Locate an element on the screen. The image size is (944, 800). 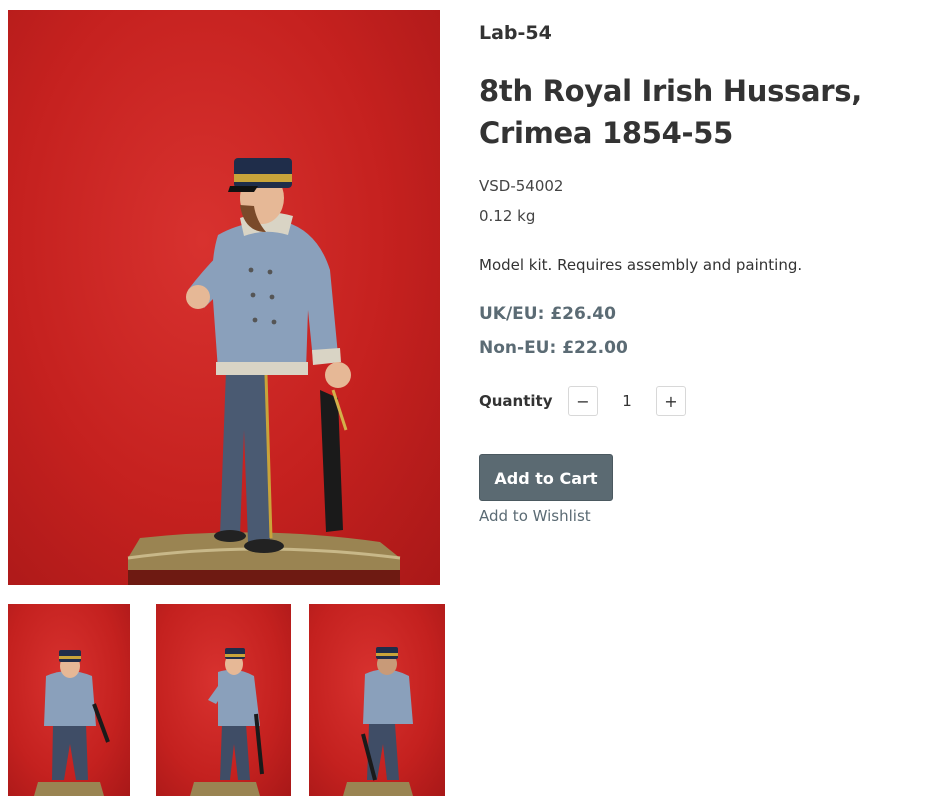
quantity-label: Quantity is located at coordinates (516, 401).